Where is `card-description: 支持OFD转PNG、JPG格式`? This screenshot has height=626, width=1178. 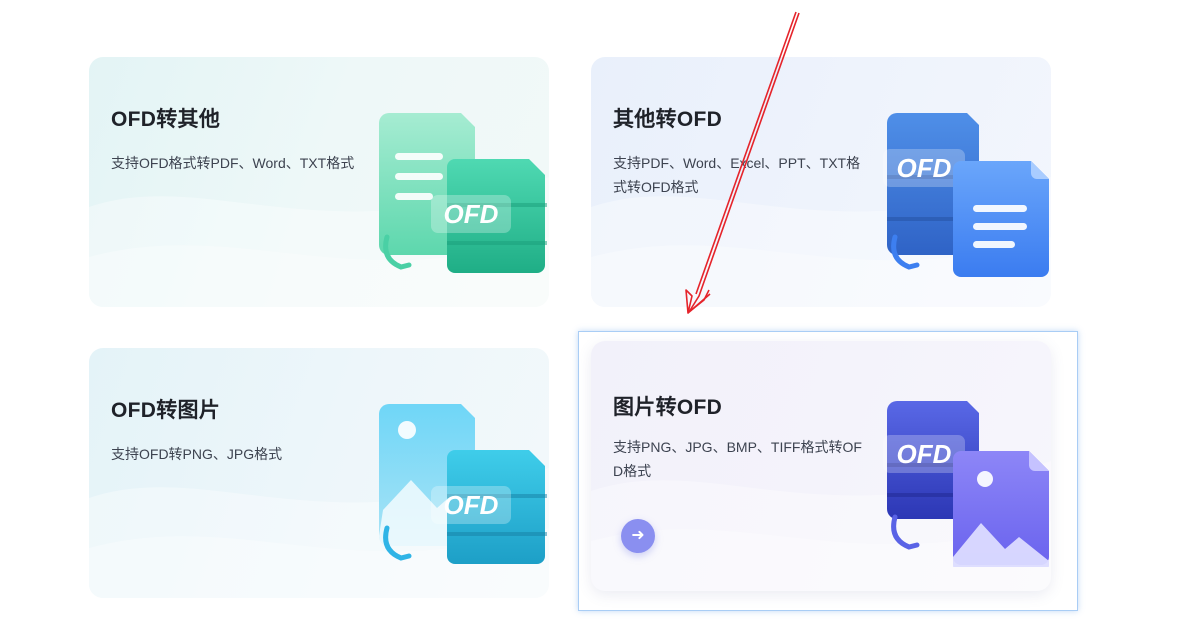
card-description: 支持OFD转PNG、JPG格式 is located at coordinates (197, 454).